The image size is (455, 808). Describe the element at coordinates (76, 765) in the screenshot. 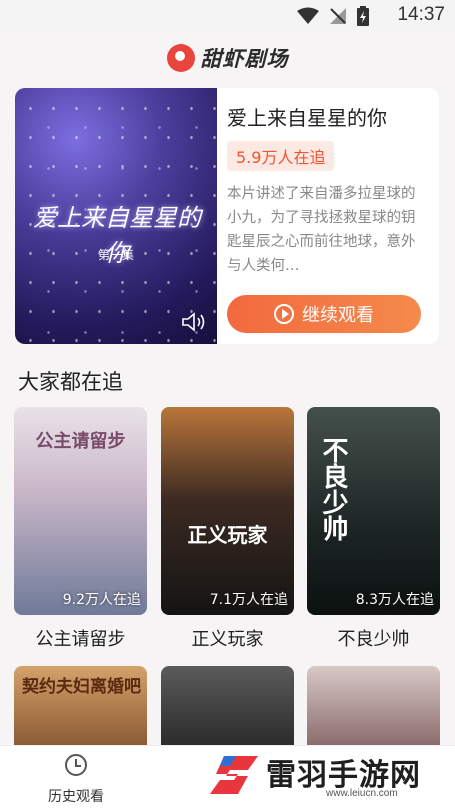

I see `clock-icon` at that location.